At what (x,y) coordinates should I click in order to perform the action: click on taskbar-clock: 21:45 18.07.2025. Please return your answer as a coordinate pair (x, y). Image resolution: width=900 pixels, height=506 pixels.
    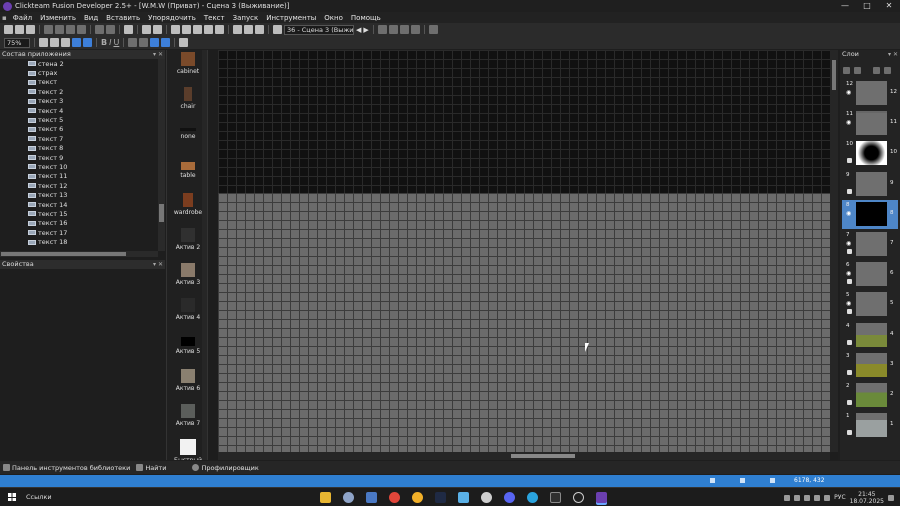
    Looking at the image, I should click on (867, 498).